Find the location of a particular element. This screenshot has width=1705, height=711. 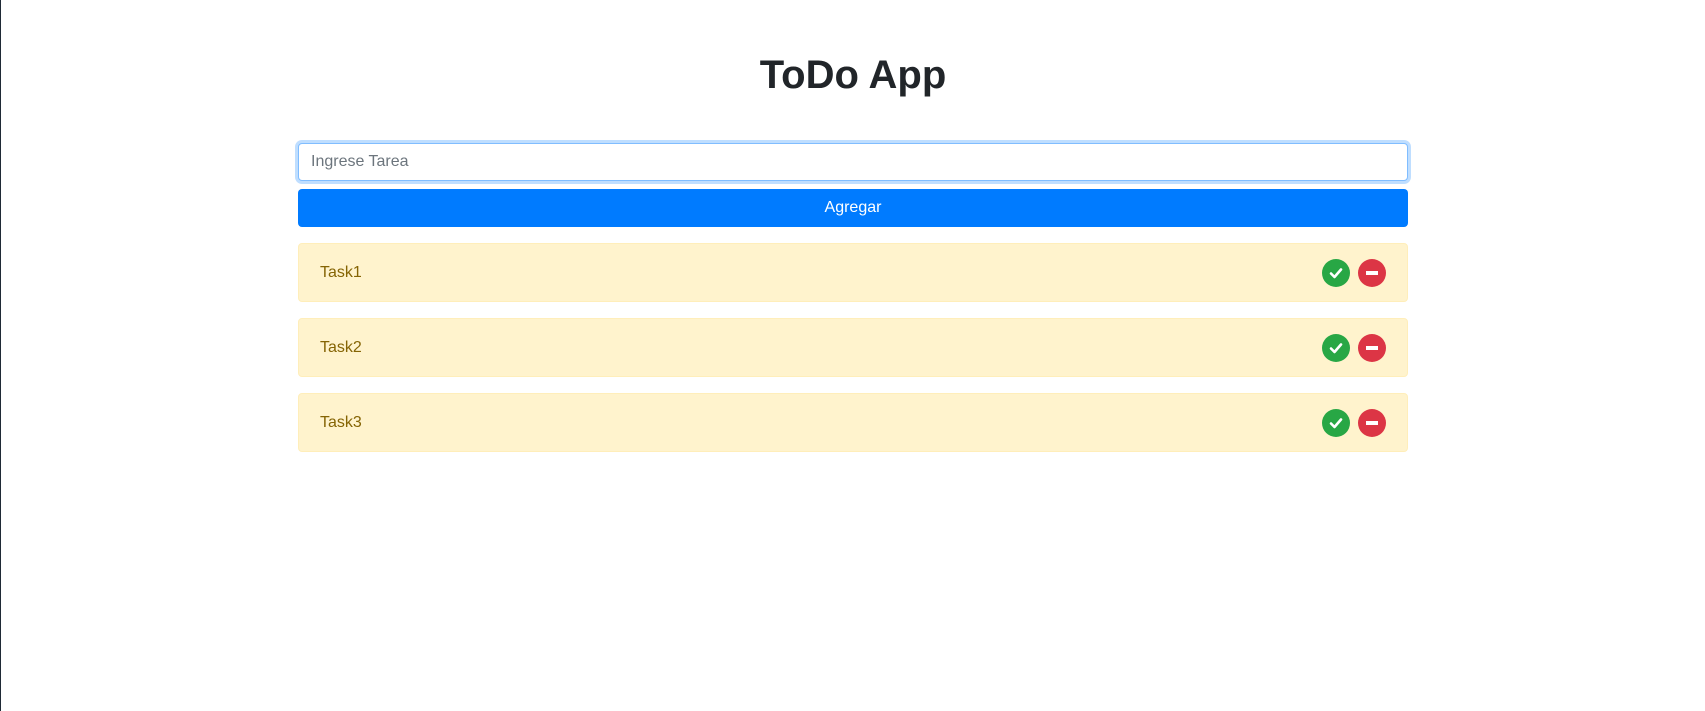

task-label: Task2 is located at coordinates (341, 347).